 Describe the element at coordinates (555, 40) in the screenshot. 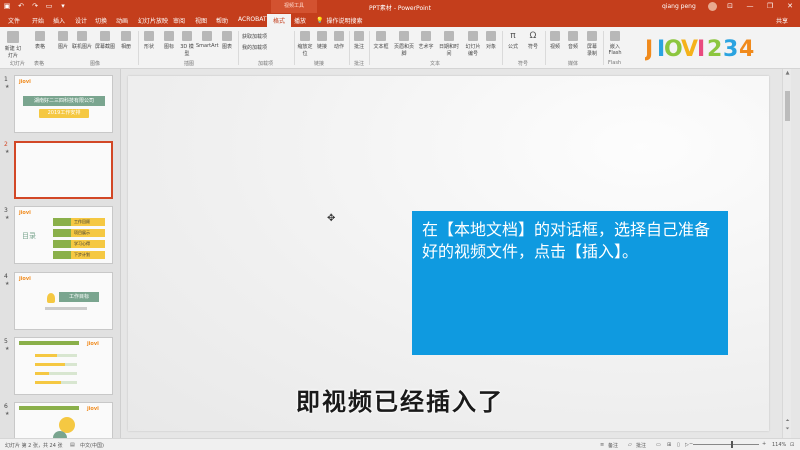

I see `video-button: 视频` at that location.